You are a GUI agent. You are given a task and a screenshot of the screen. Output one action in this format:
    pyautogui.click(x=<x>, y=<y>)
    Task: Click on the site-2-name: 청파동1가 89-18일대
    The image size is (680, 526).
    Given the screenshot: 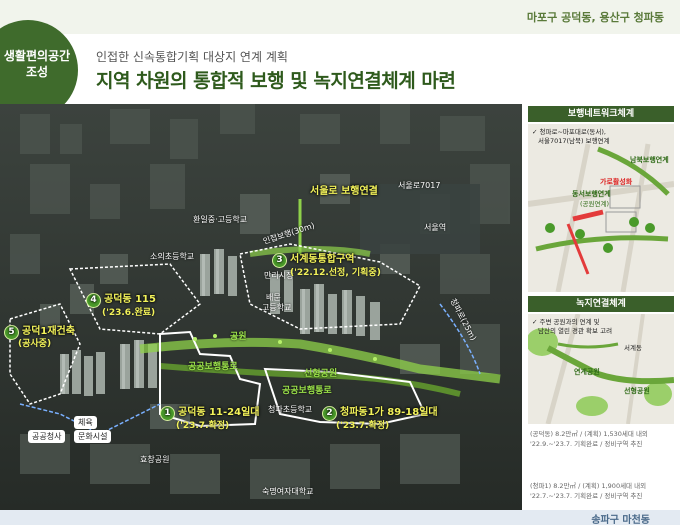 What is the action you would take?
    pyautogui.click(x=389, y=412)
    